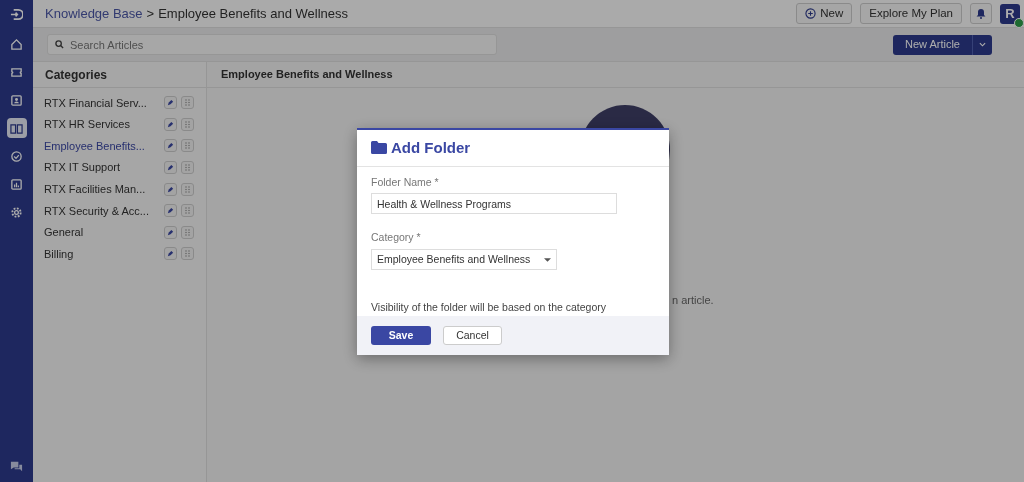 Image resolution: width=1024 pixels, height=482 pixels. I want to click on breadcrumb-link: Knowledge Base, so click(94, 13).